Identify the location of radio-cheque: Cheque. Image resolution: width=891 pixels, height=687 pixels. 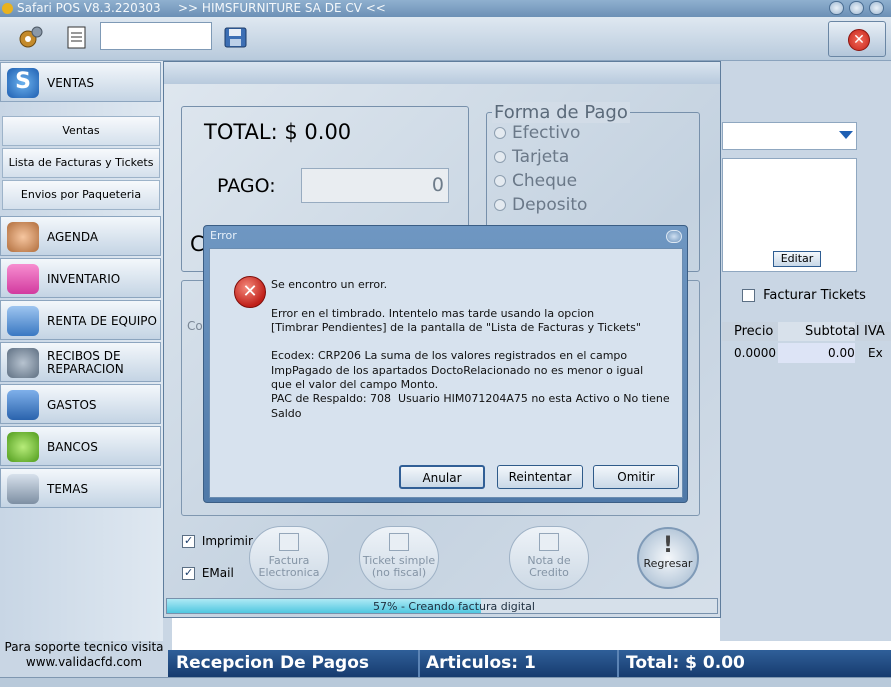
(535, 181).